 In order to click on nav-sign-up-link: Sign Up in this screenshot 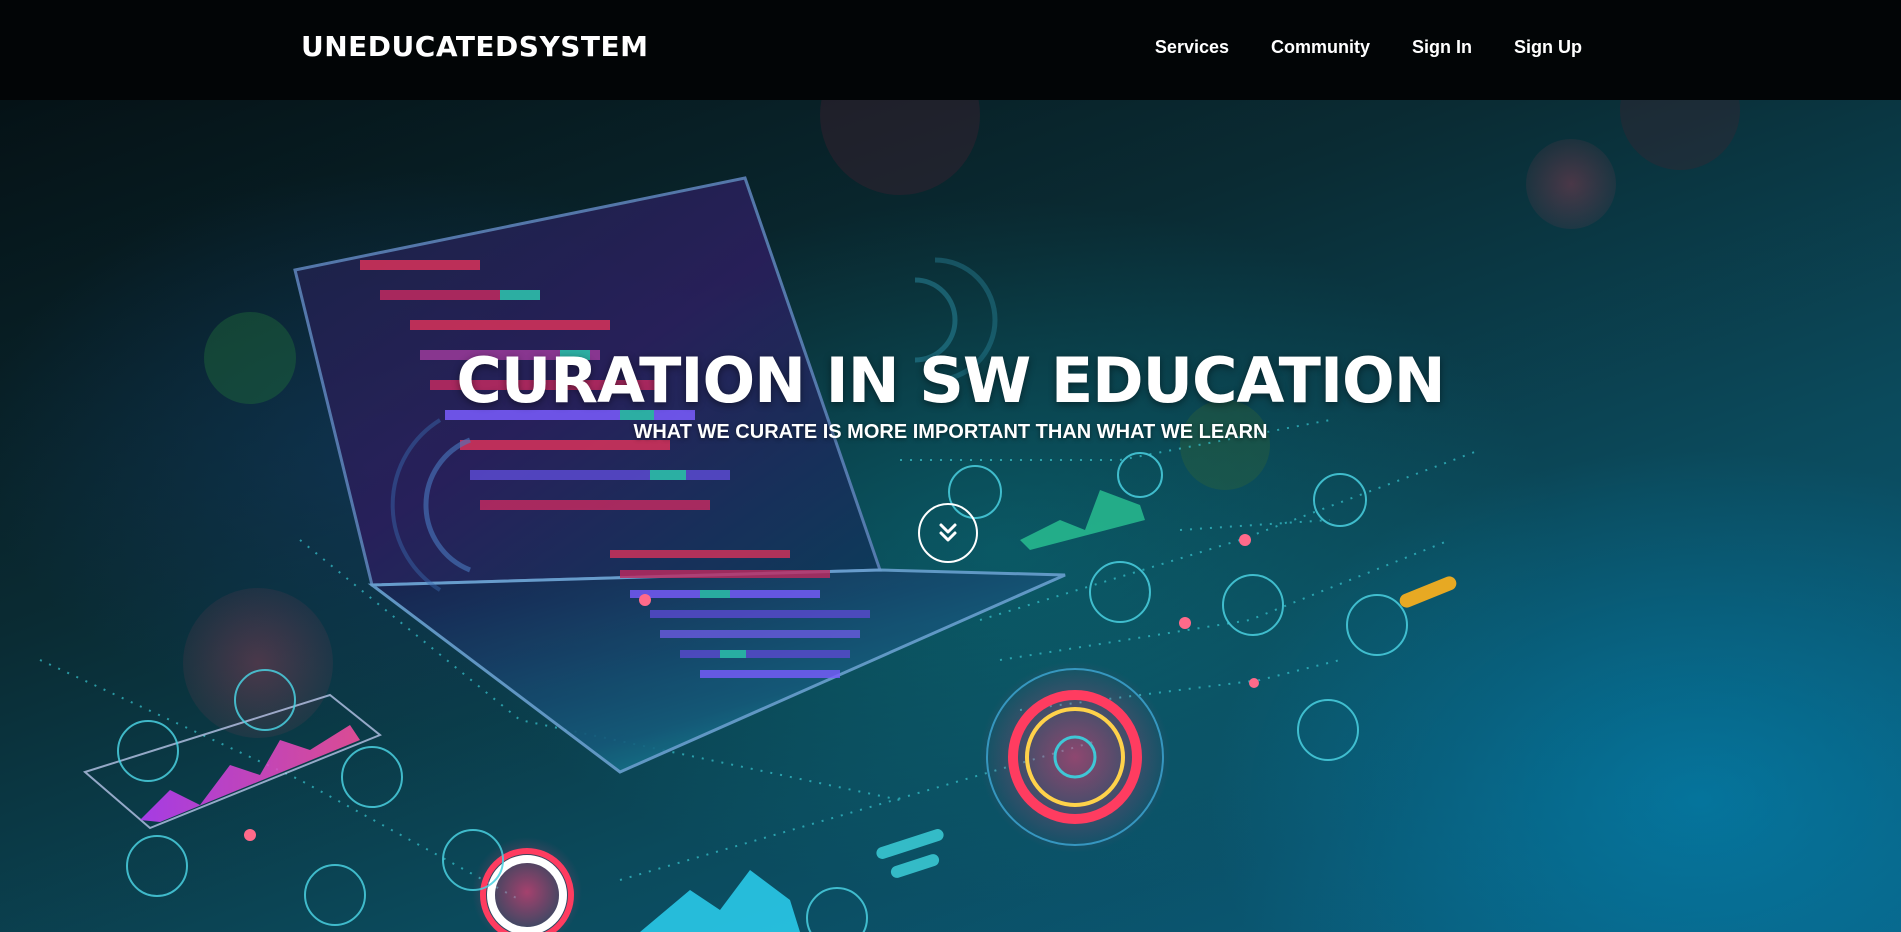, I will do `click(1548, 47)`.